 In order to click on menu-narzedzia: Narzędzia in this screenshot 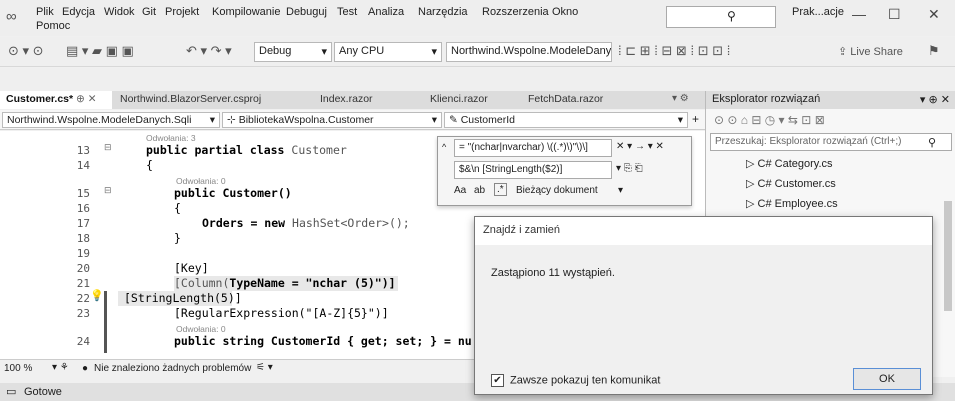, I will do `click(443, 12)`.